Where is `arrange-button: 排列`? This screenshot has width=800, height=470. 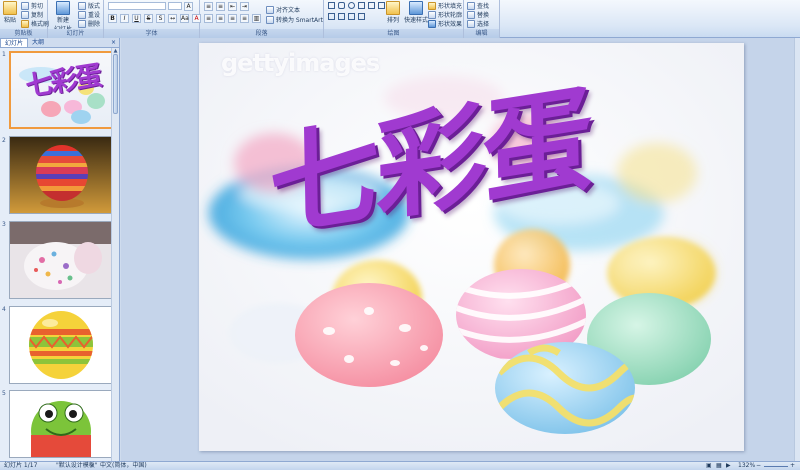 arrange-button: 排列 is located at coordinates (393, 12).